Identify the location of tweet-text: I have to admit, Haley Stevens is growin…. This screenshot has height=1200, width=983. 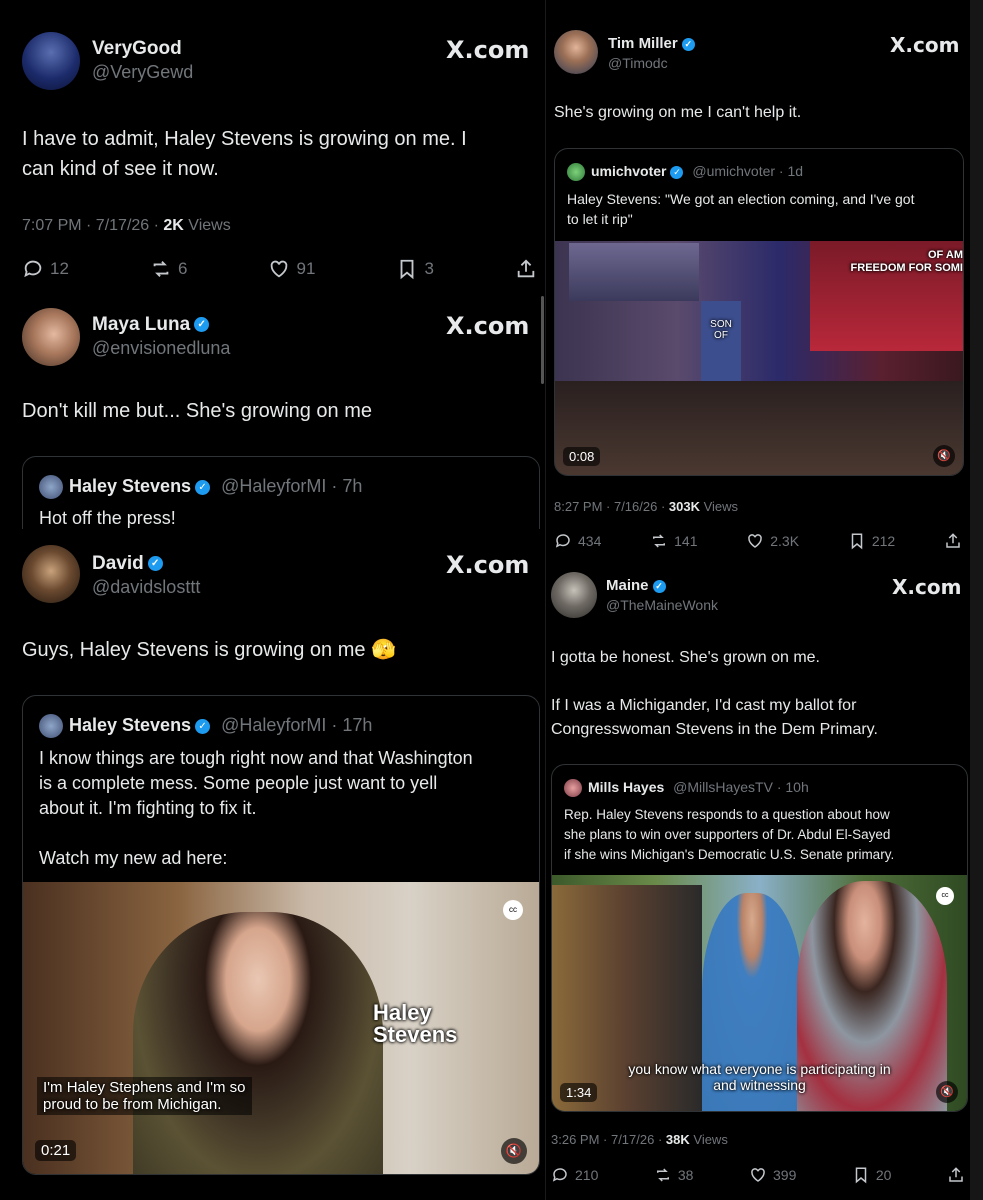
(244, 154).